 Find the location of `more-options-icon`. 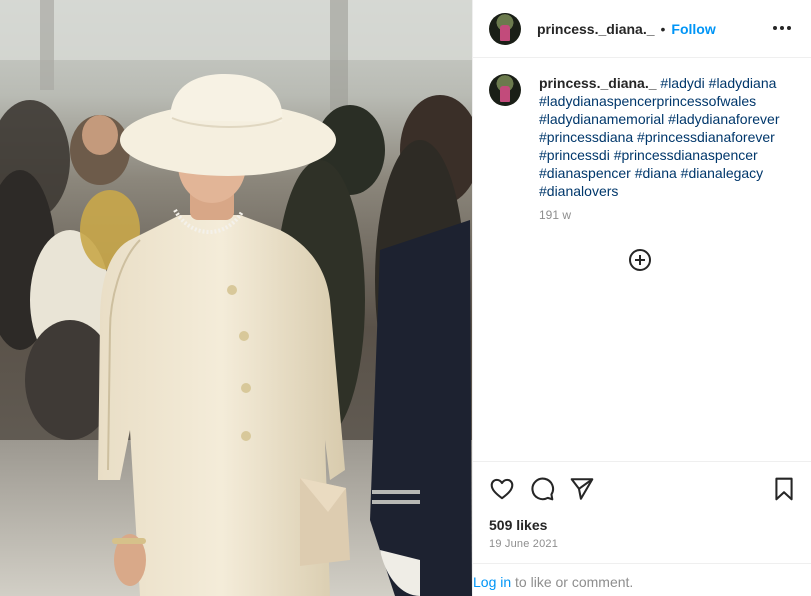

more-options-icon is located at coordinates (782, 28).